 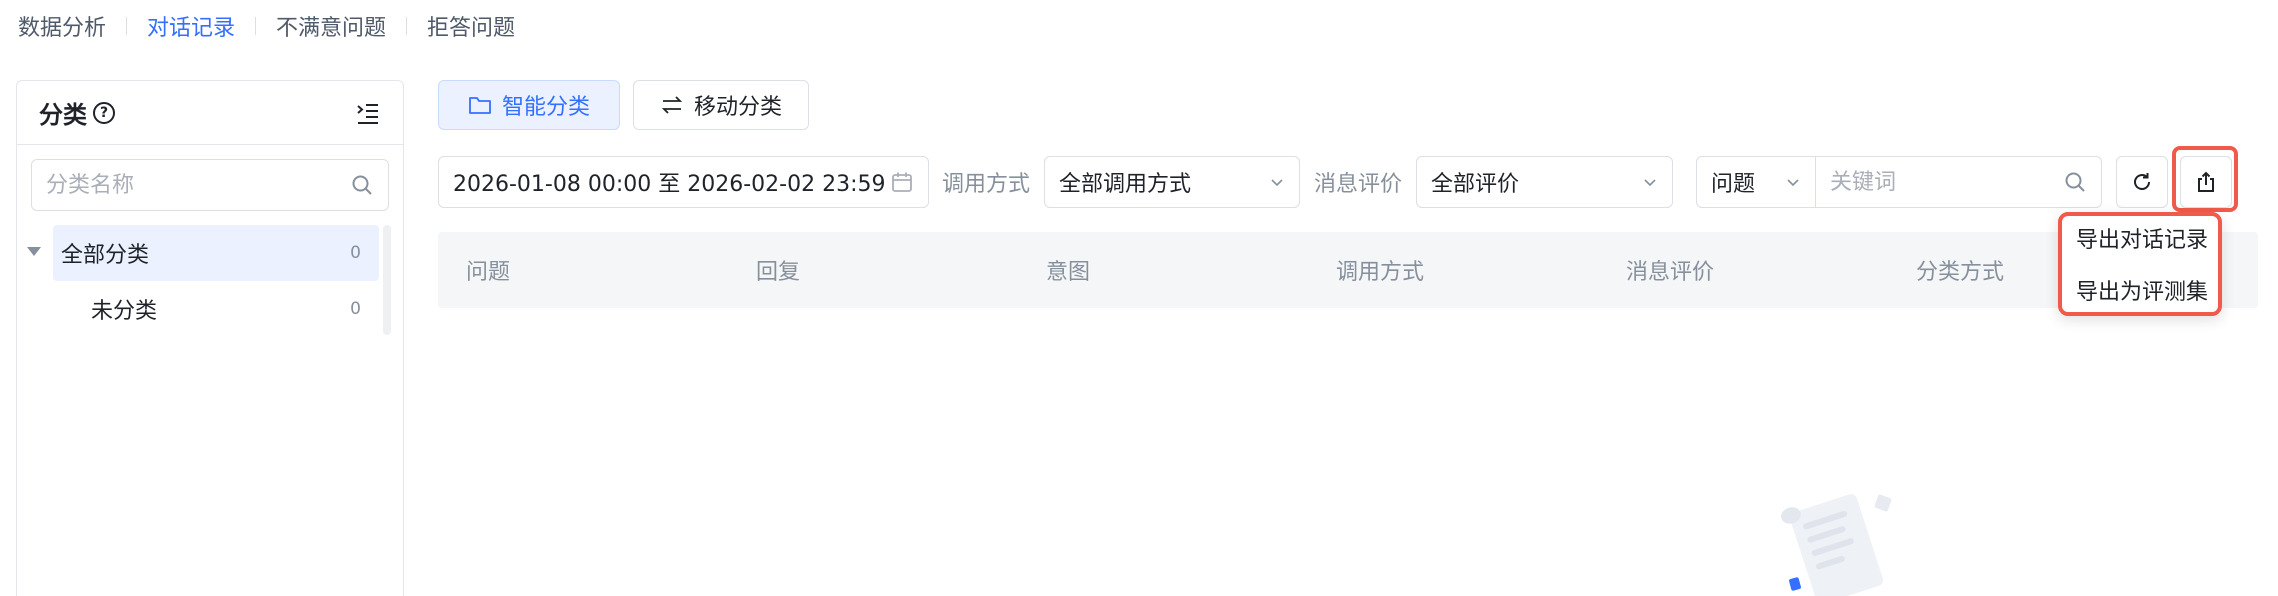 I want to click on export-records-item: 导出对话记录, so click(x=2140, y=238).